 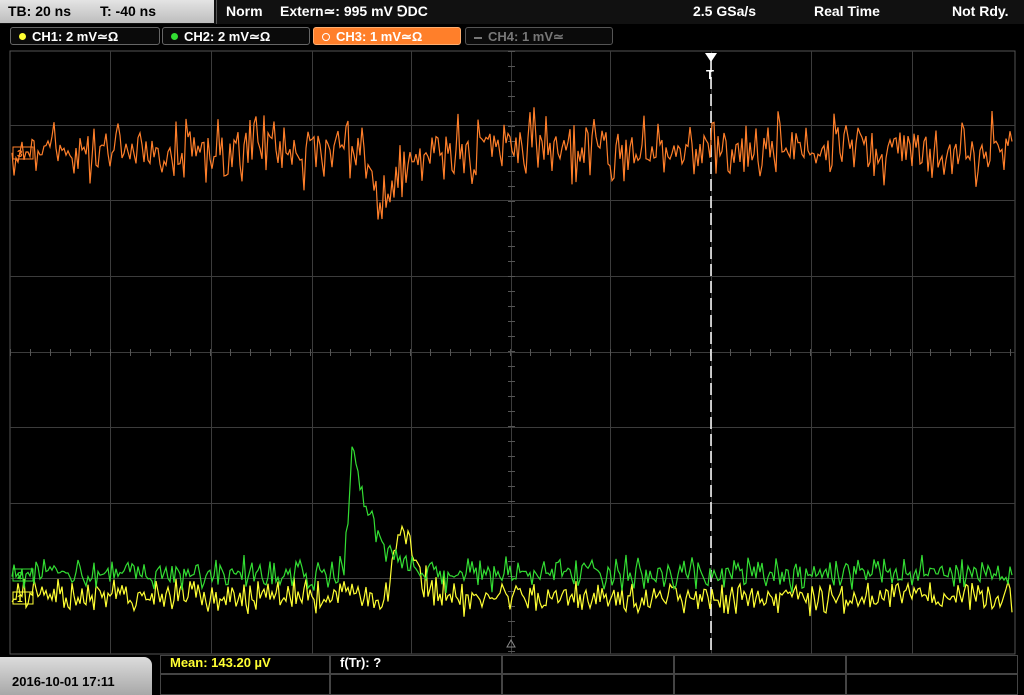 I want to click on frequency-measurement: f(Tr): ?, so click(x=361, y=662).